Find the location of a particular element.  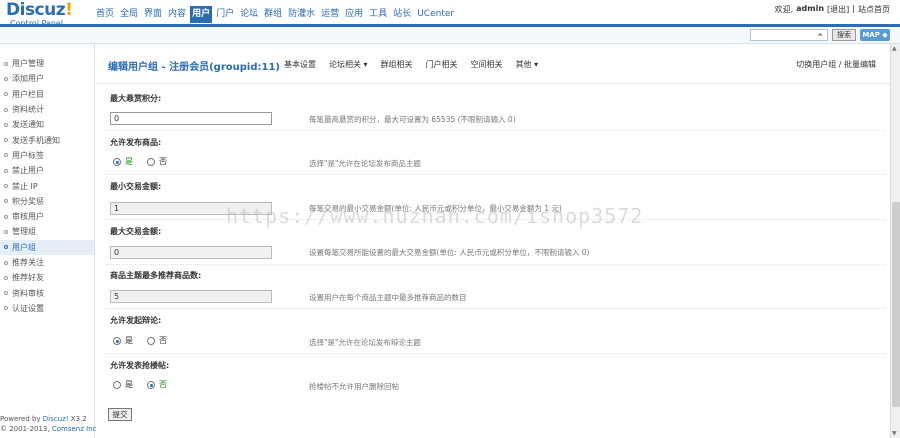

min-trade-input is located at coordinates (191, 208).